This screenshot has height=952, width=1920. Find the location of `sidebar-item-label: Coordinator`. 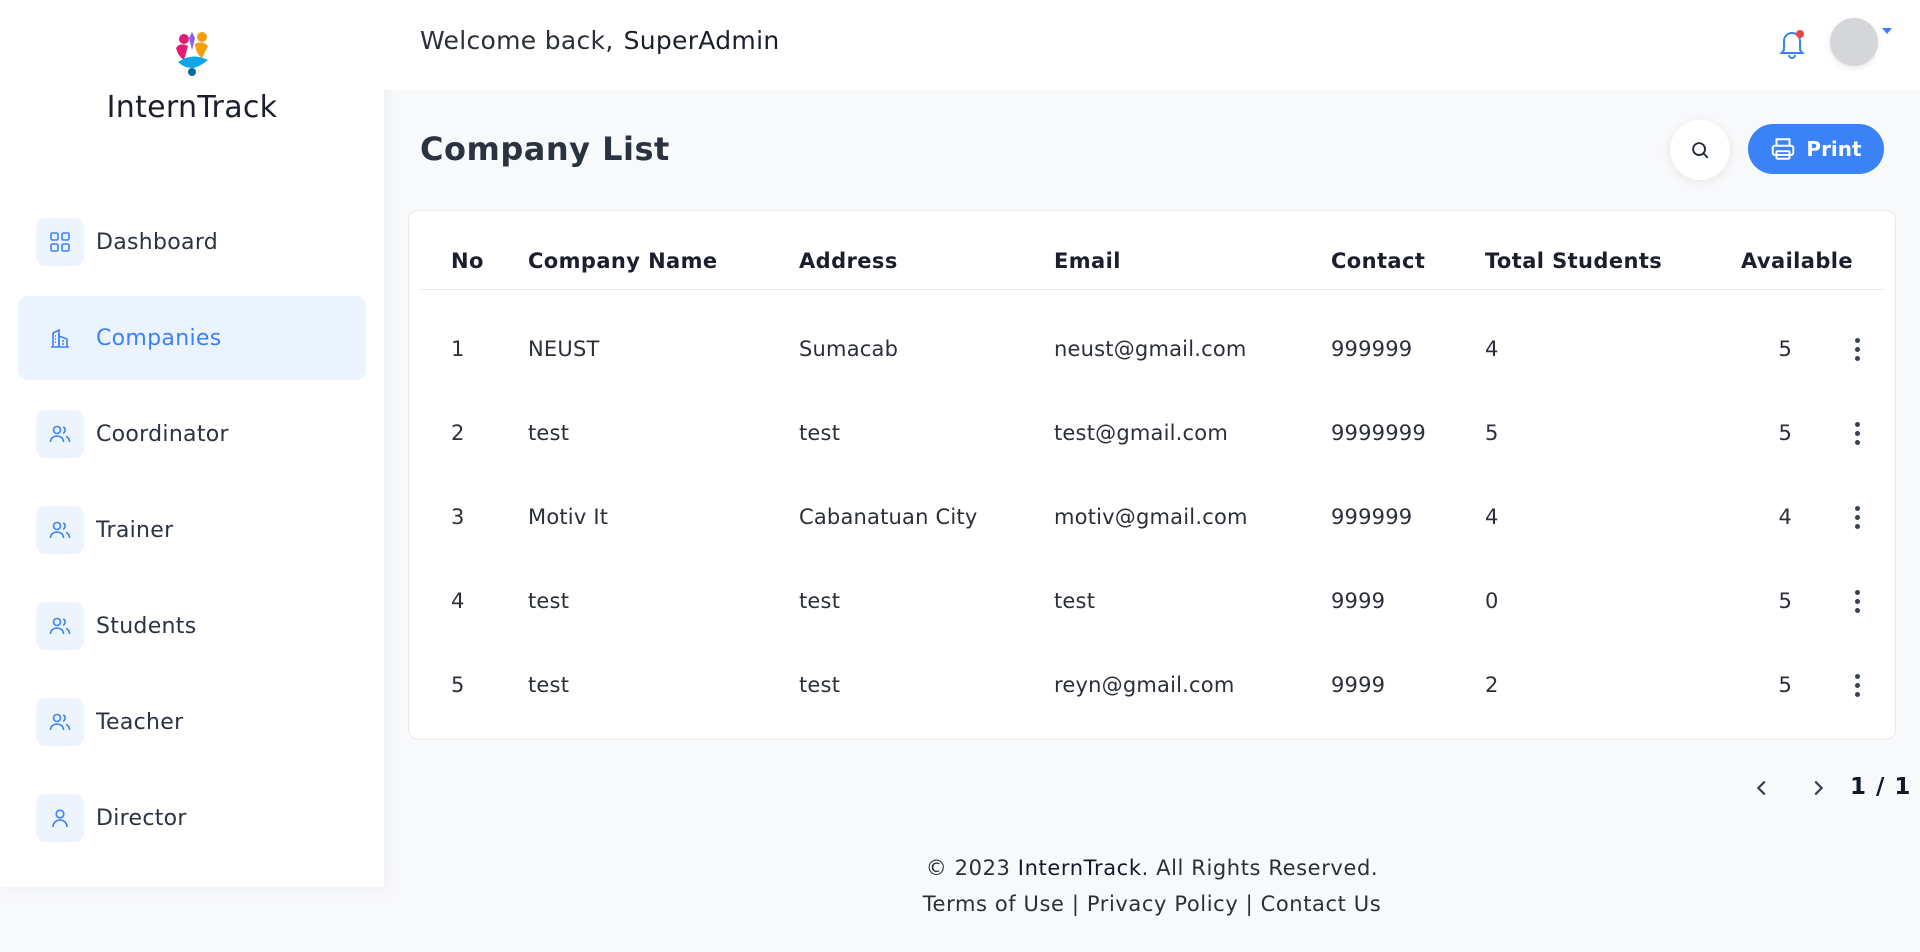

sidebar-item-label: Coordinator is located at coordinates (162, 434).